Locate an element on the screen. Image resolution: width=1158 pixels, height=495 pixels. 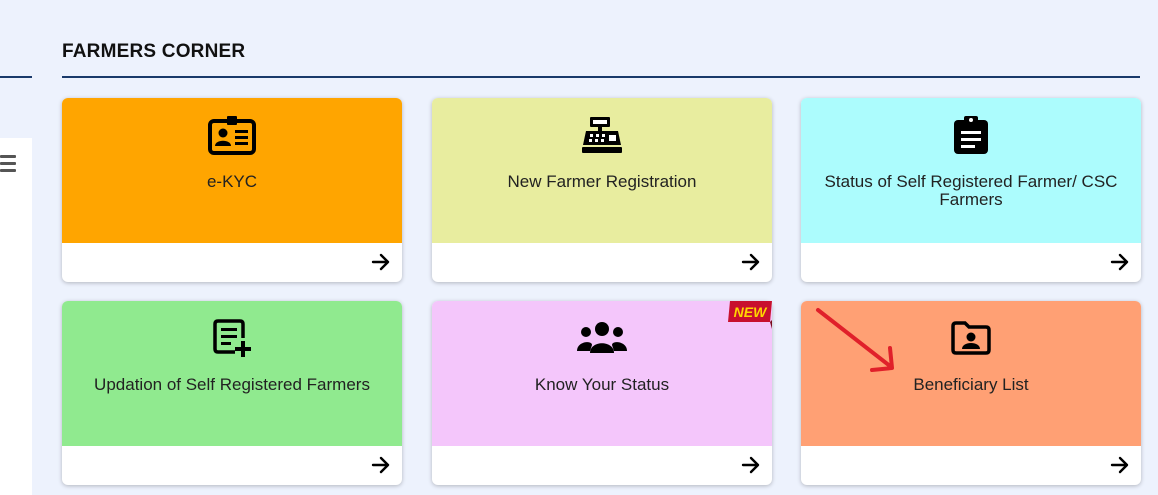
card-know-your-status: Know Your Status NEW is located at coordinates (602, 393).